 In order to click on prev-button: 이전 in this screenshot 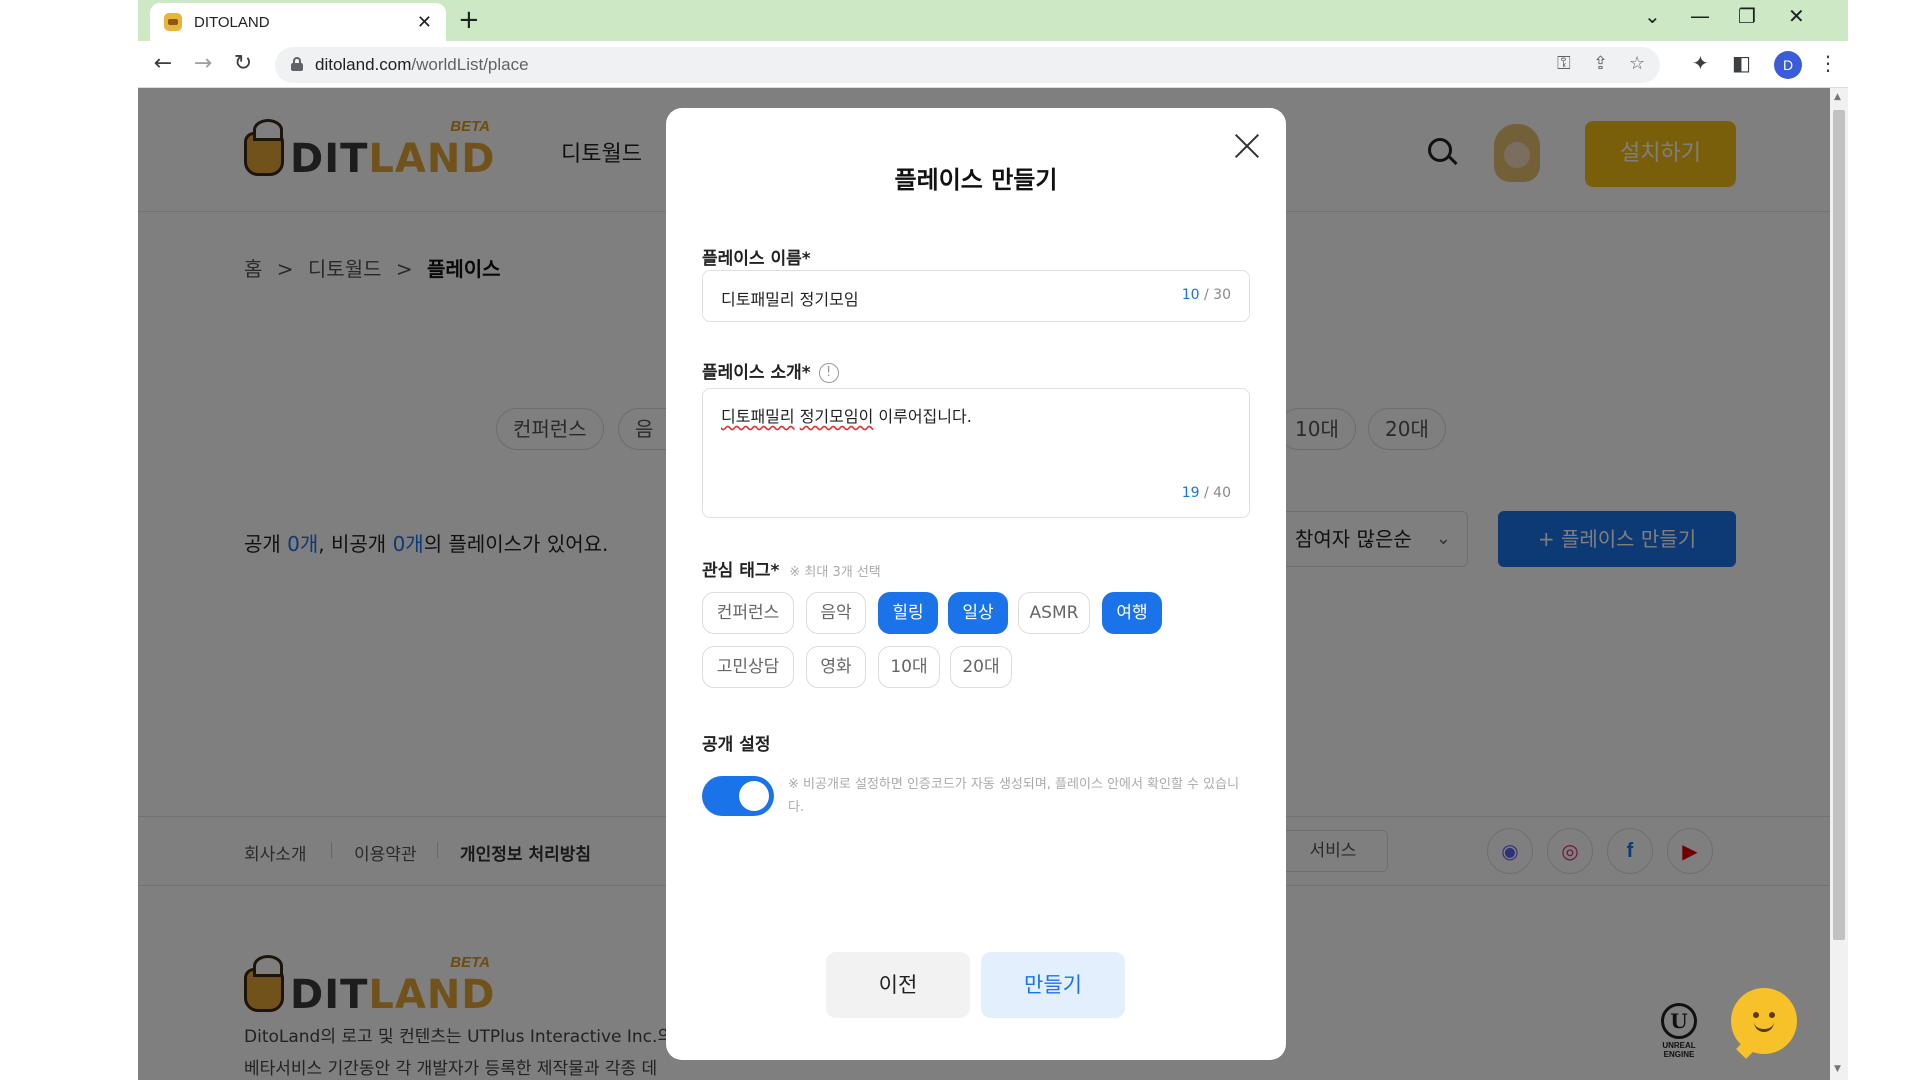, I will do `click(898, 985)`.